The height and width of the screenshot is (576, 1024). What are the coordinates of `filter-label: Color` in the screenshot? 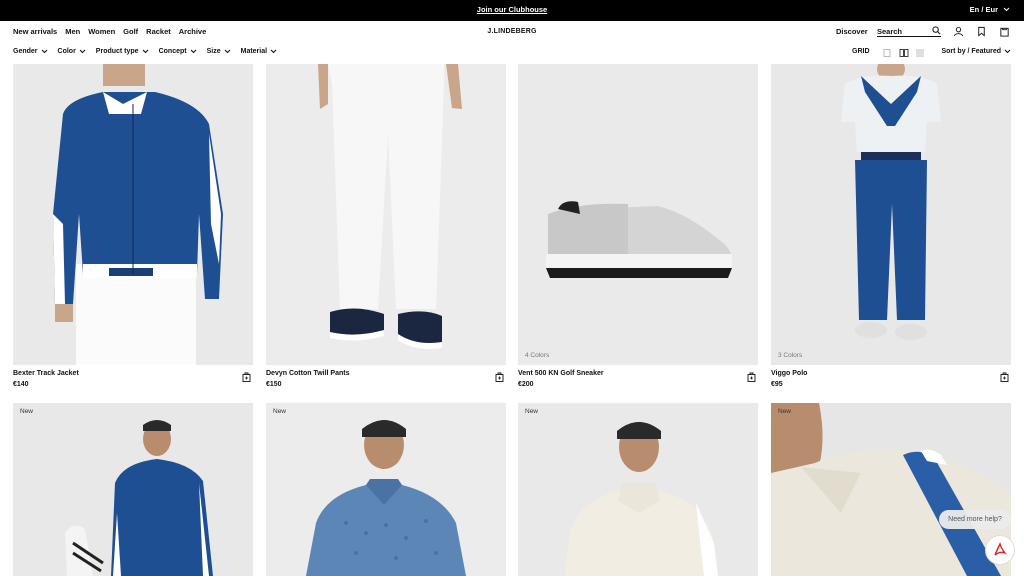 It's located at (66, 51).